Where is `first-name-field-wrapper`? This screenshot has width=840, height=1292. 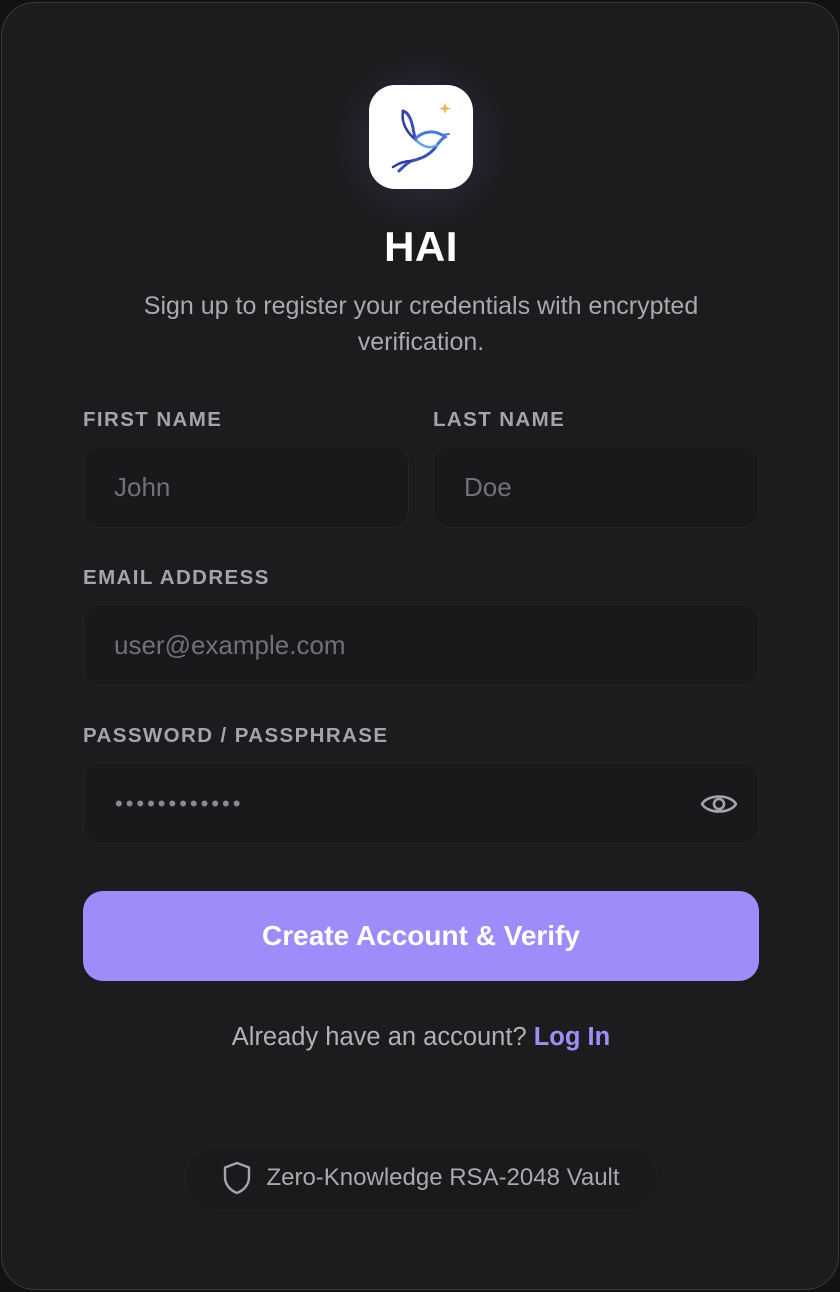 first-name-field-wrapper is located at coordinates (246, 487).